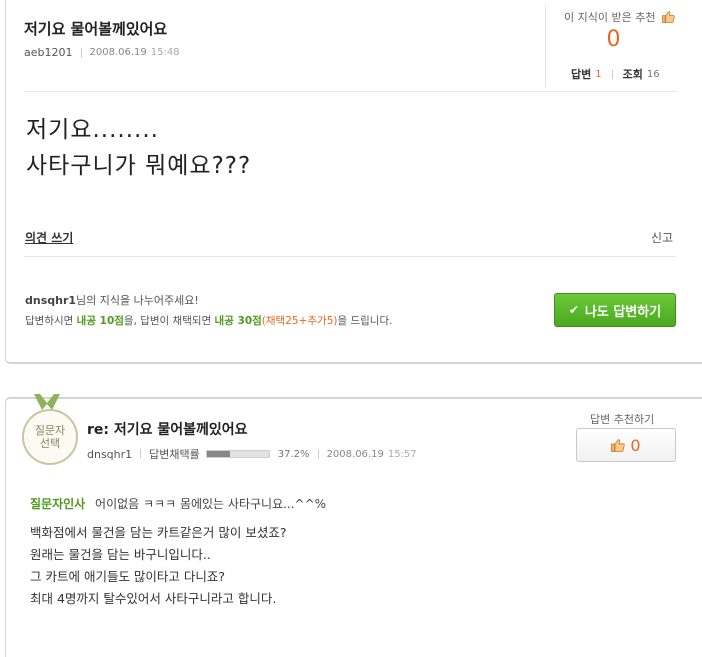  Describe the element at coordinates (615, 74) in the screenshot. I see `question-stats: 답변 1 조회 16` at that location.